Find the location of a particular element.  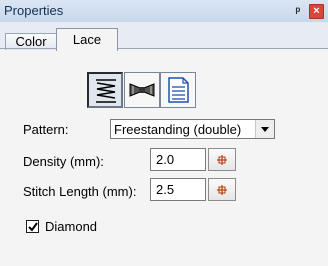

diamond-checkbox is located at coordinates (32, 226).